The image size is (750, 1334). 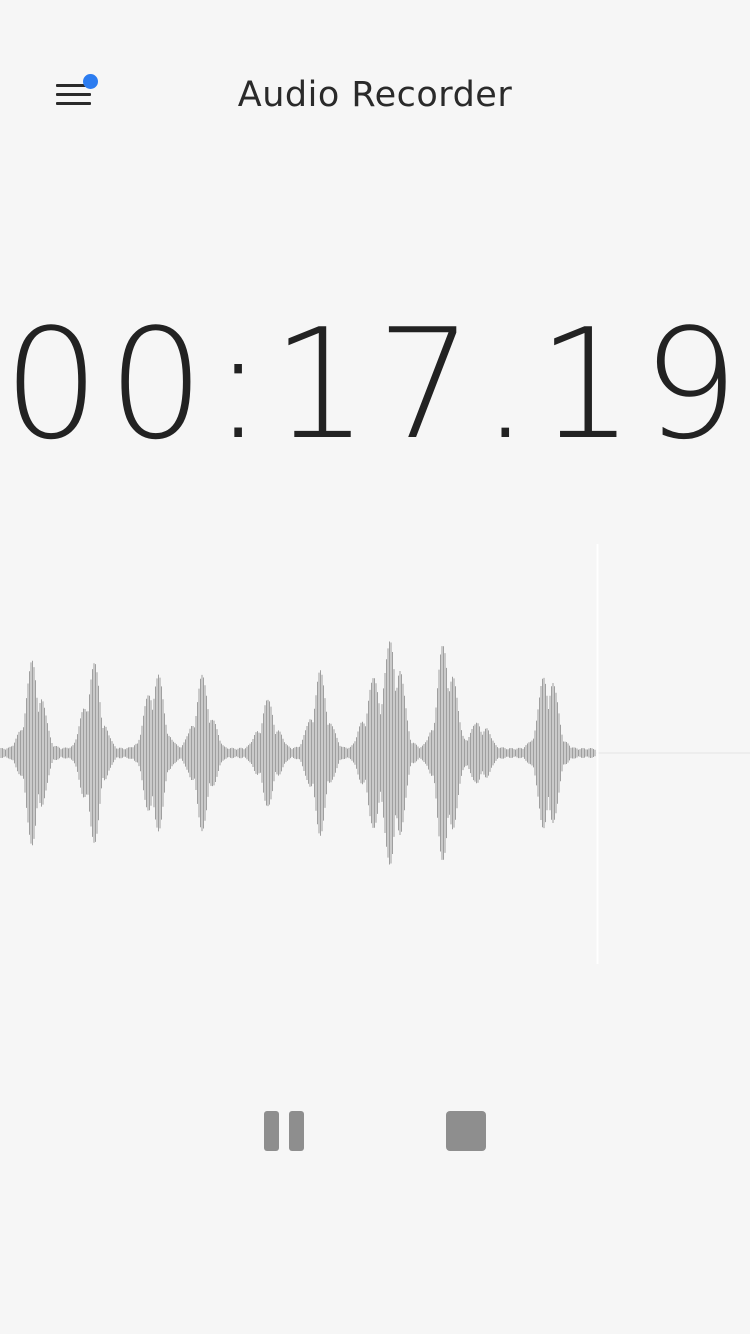 I want to click on waveform-bars, so click(x=298, y=753).